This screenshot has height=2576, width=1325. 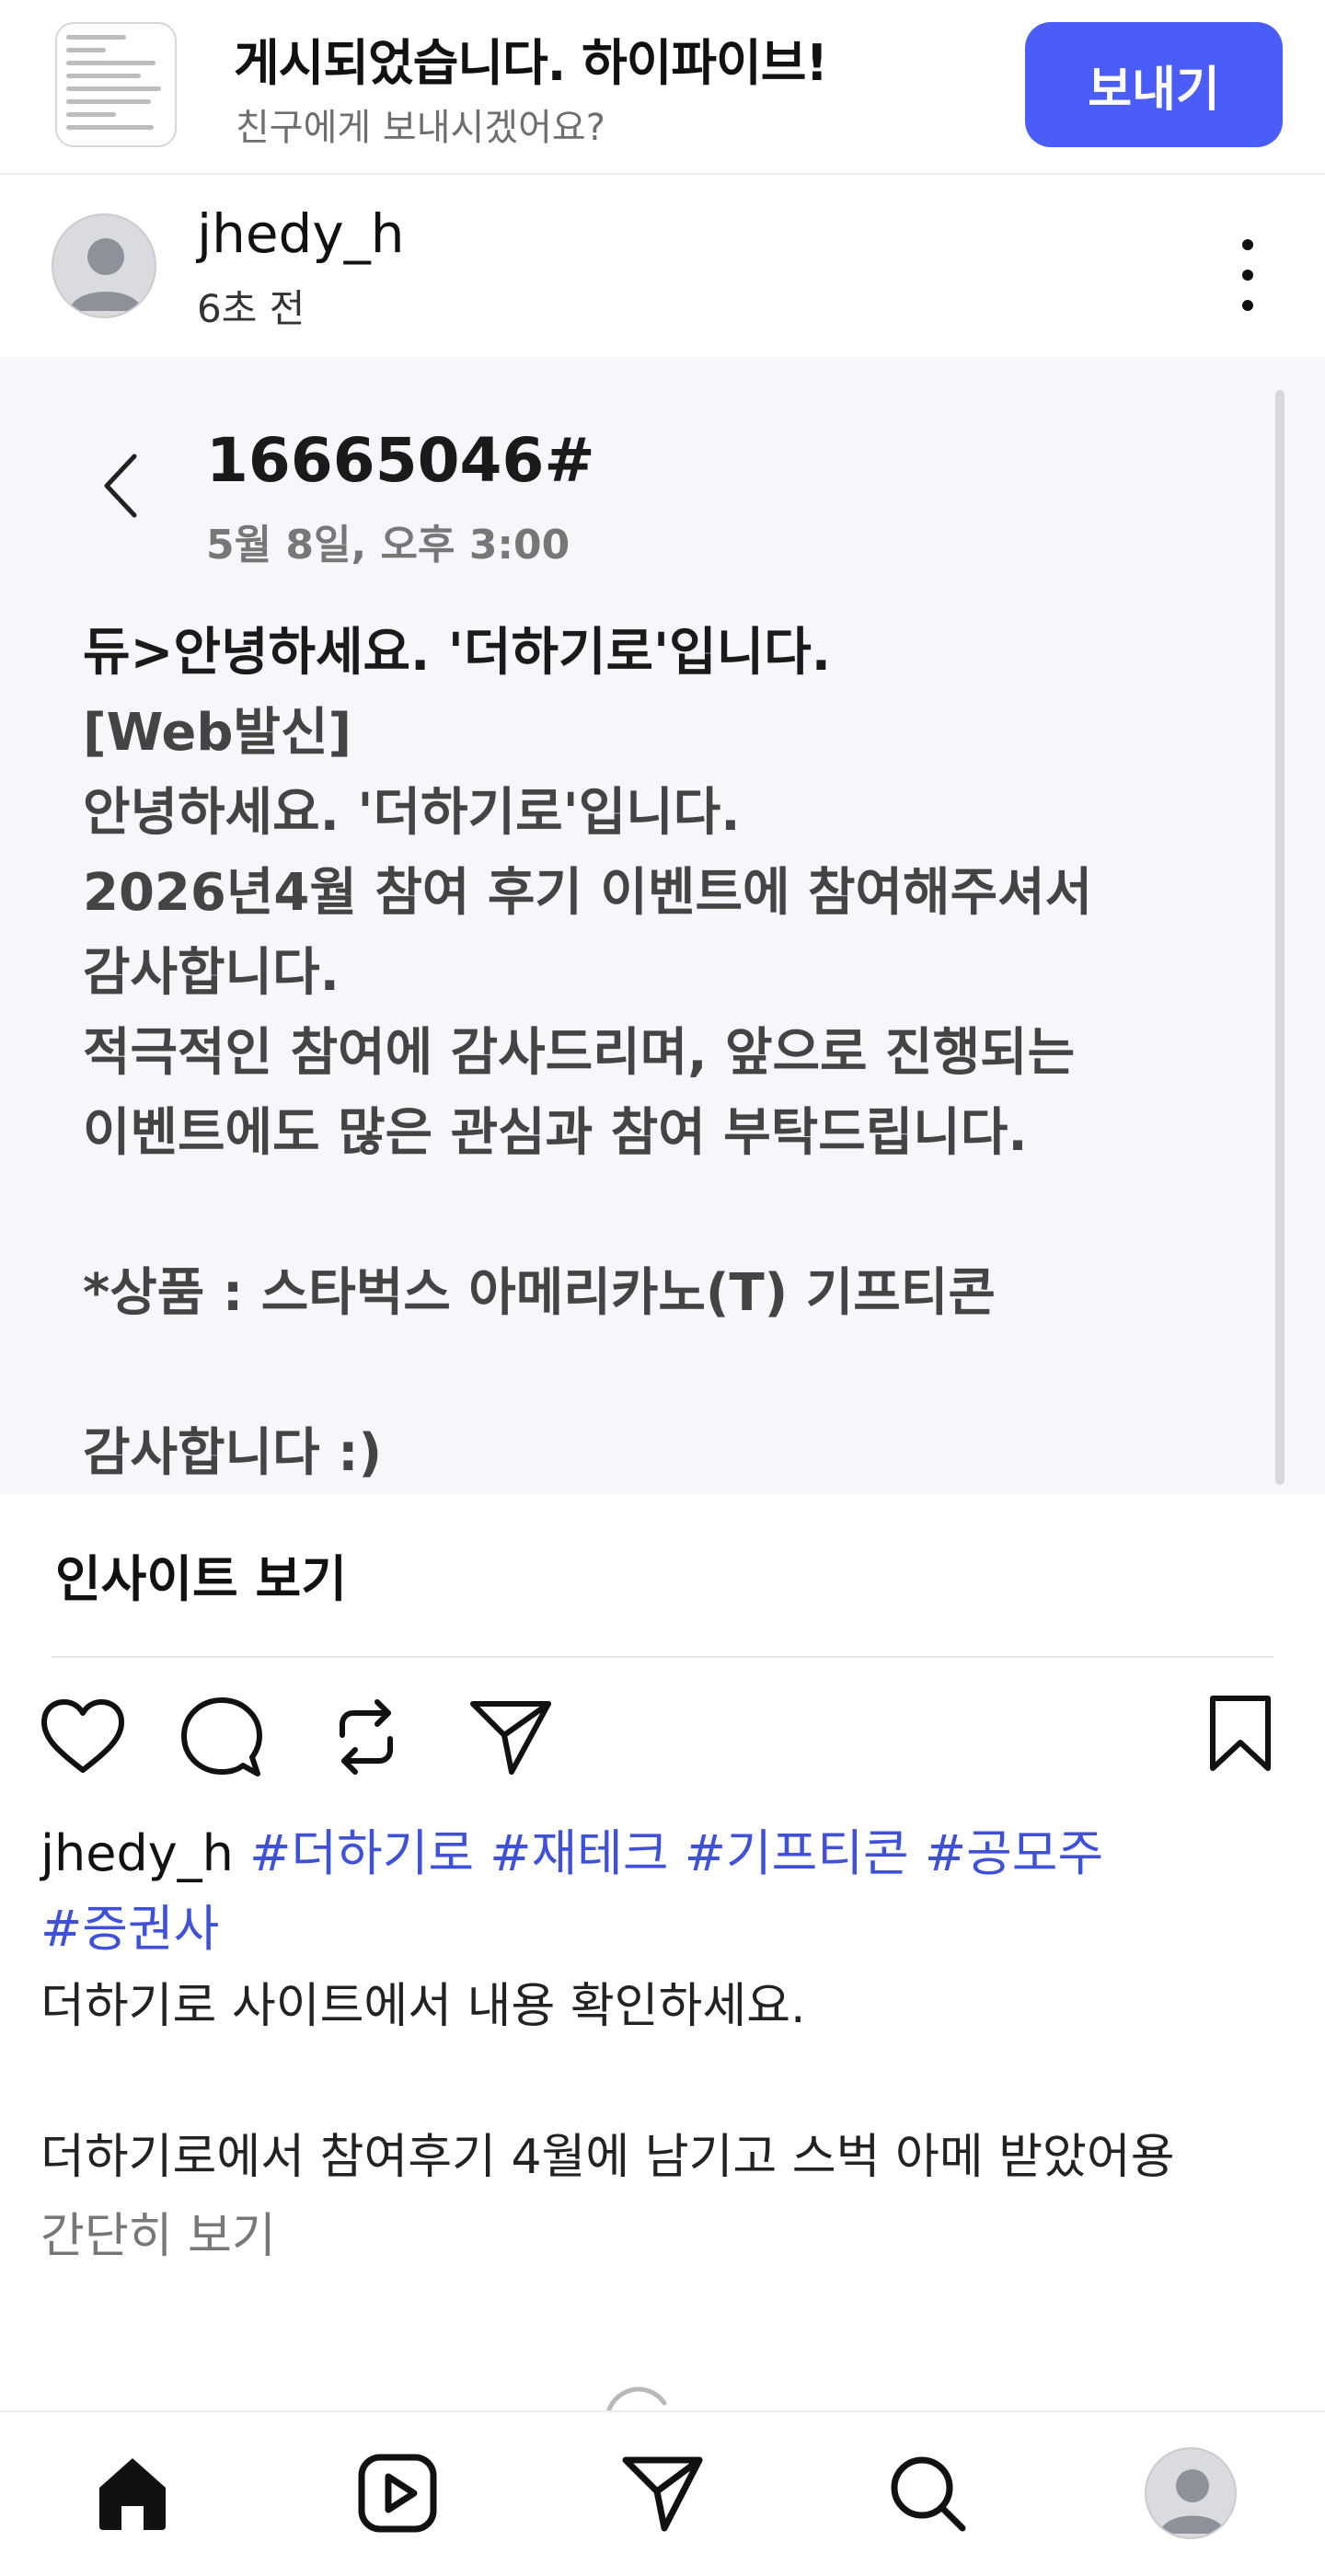 I want to click on message-line: [Web발신], so click(x=217, y=733).